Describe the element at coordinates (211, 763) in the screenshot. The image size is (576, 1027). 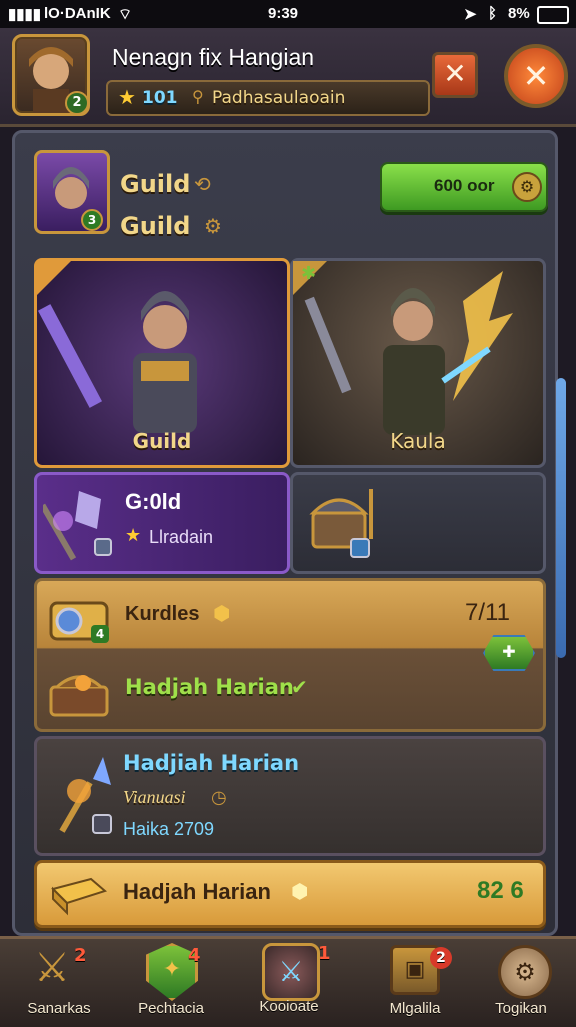
I see `weapon-reward-title: Hadjiah Harian` at that location.